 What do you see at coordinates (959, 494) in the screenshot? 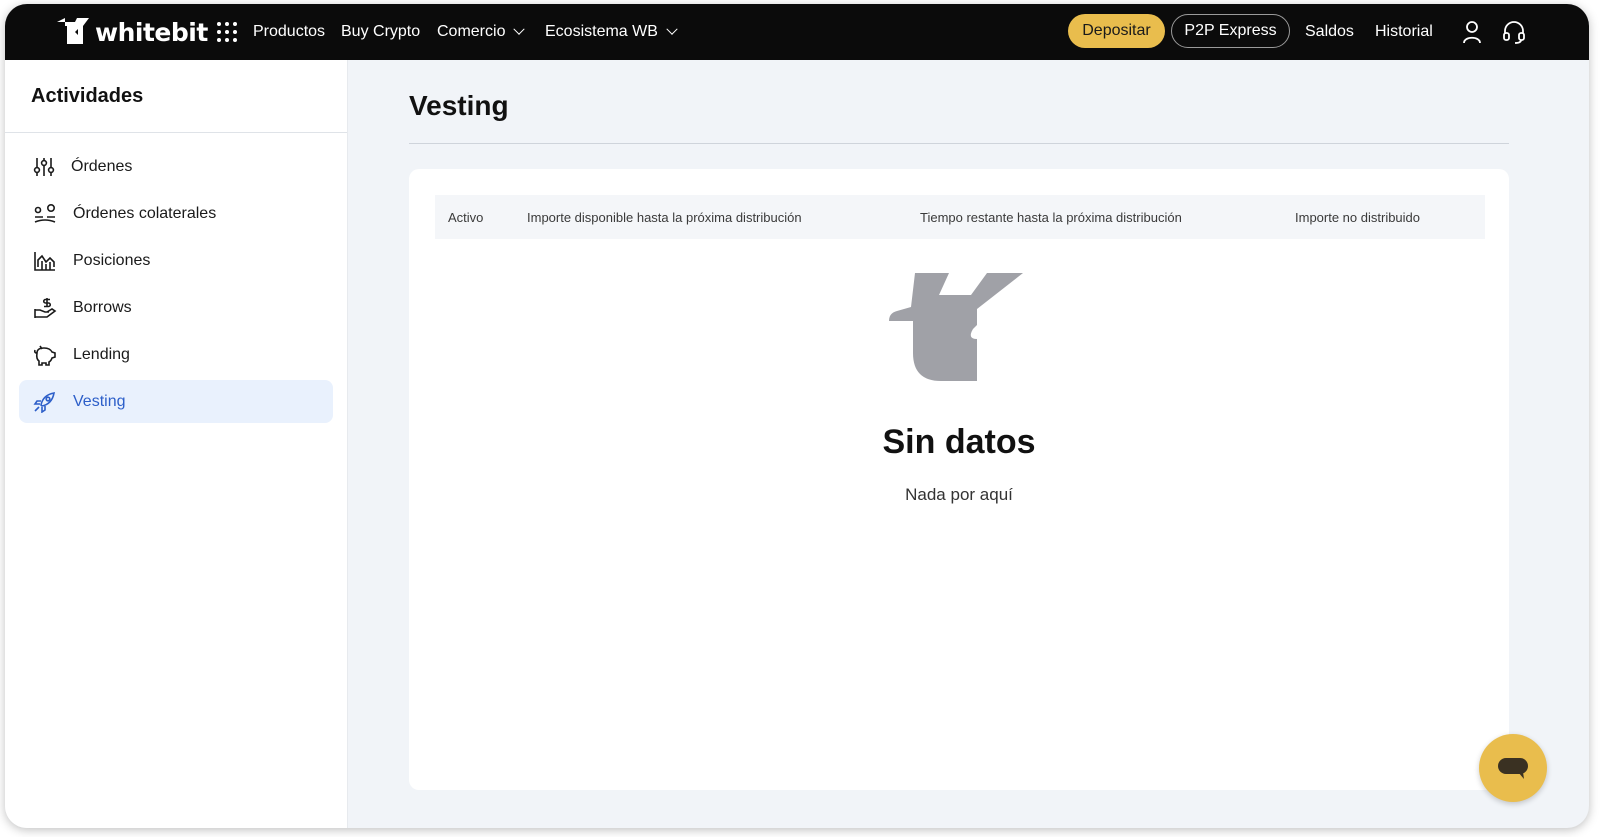
I see `empty-state-subtitle: Nada por aquí` at bounding box center [959, 494].